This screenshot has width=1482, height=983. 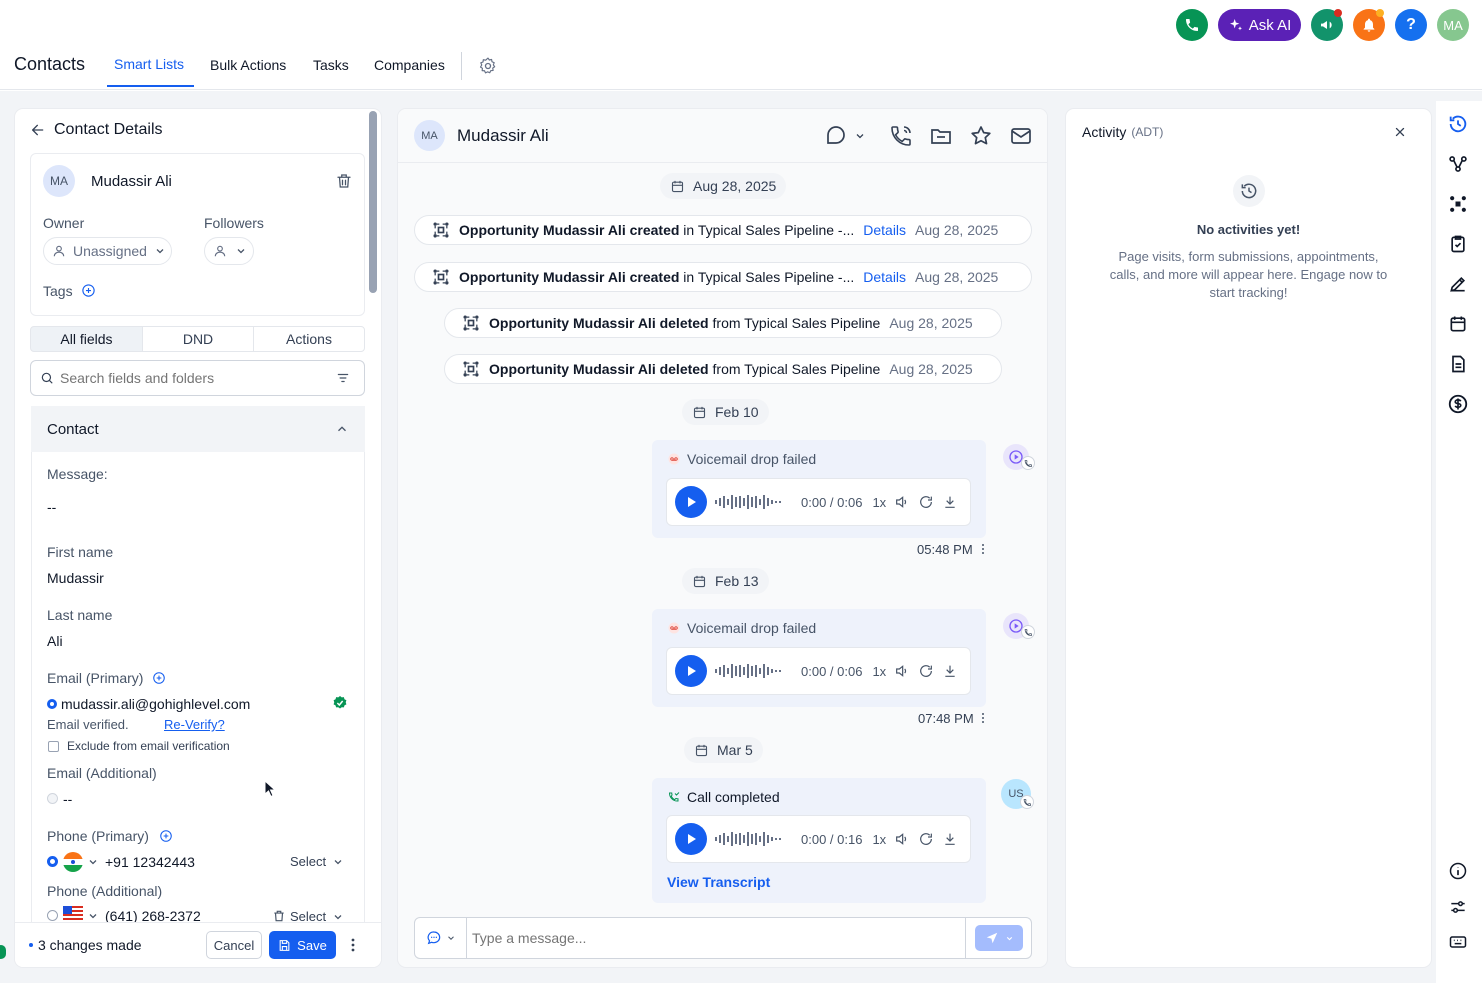 What do you see at coordinates (718, 882) in the screenshot?
I see `view-transcript-link: View Transcript` at bounding box center [718, 882].